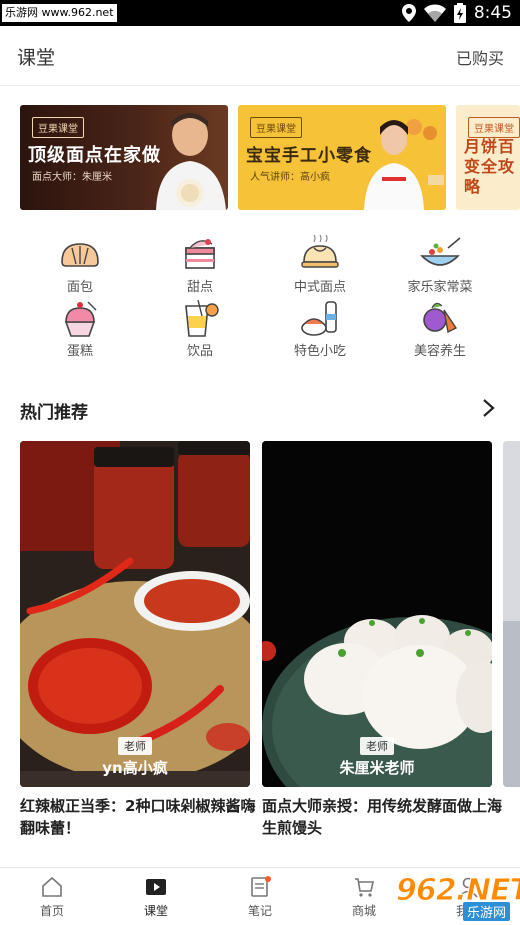 This screenshot has width=520, height=925. What do you see at coordinates (260, 897) in the screenshot?
I see `nav-notes: 笔记` at bounding box center [260, 897].